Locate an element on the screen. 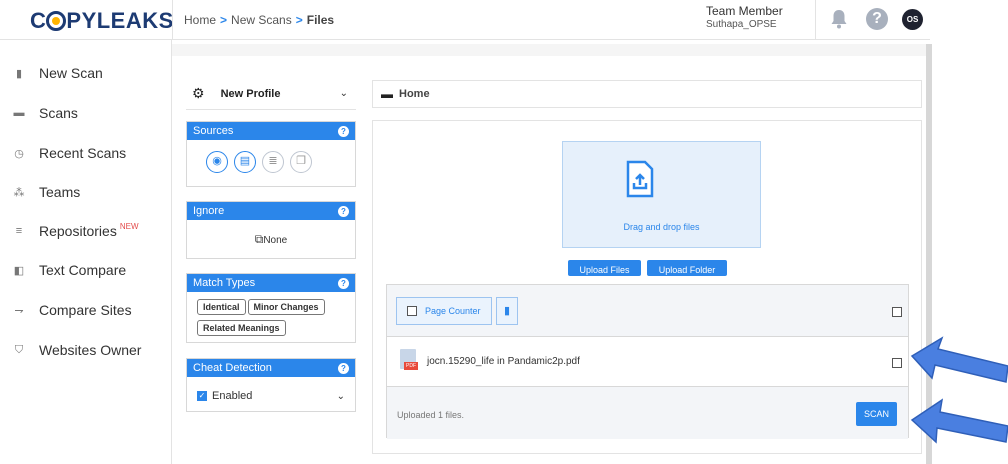 This screenshot has height=464, width=1008. match-types-header: Match Types? is located at coordinates (271, 283).